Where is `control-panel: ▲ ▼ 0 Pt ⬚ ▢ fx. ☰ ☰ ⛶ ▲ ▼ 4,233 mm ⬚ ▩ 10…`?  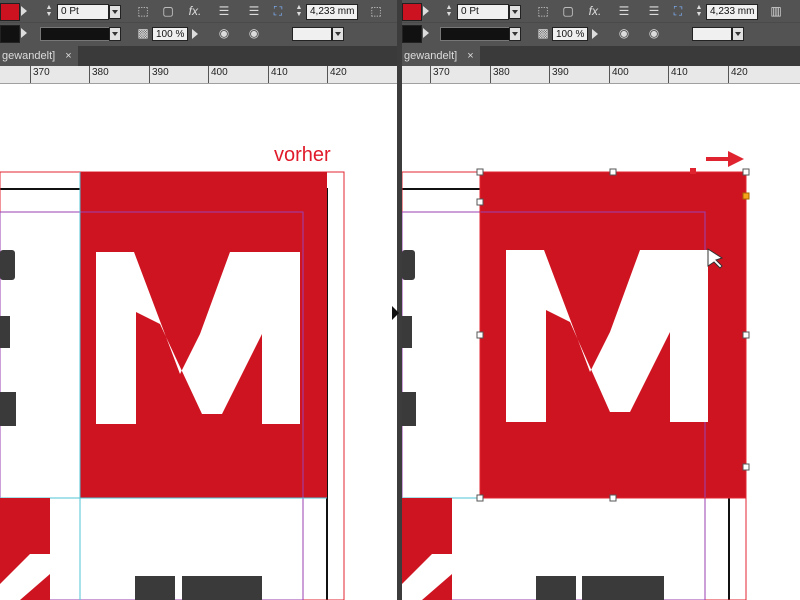 control-panel: ▲ ▼ 0 Pt ⬚ ▢ fx. ☰ ☰ ⛶ ▲ ▼ 4,233 mm ⬚ ▩ 10… is located at coordinates (198, 23).